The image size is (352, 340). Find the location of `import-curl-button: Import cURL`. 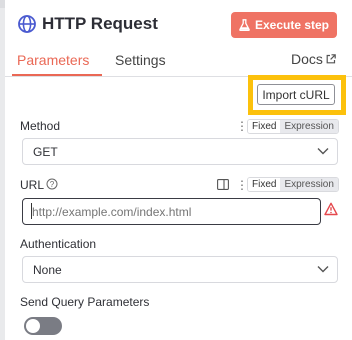

import-curl-button: Import cURL is located at coordinates (296, 94).